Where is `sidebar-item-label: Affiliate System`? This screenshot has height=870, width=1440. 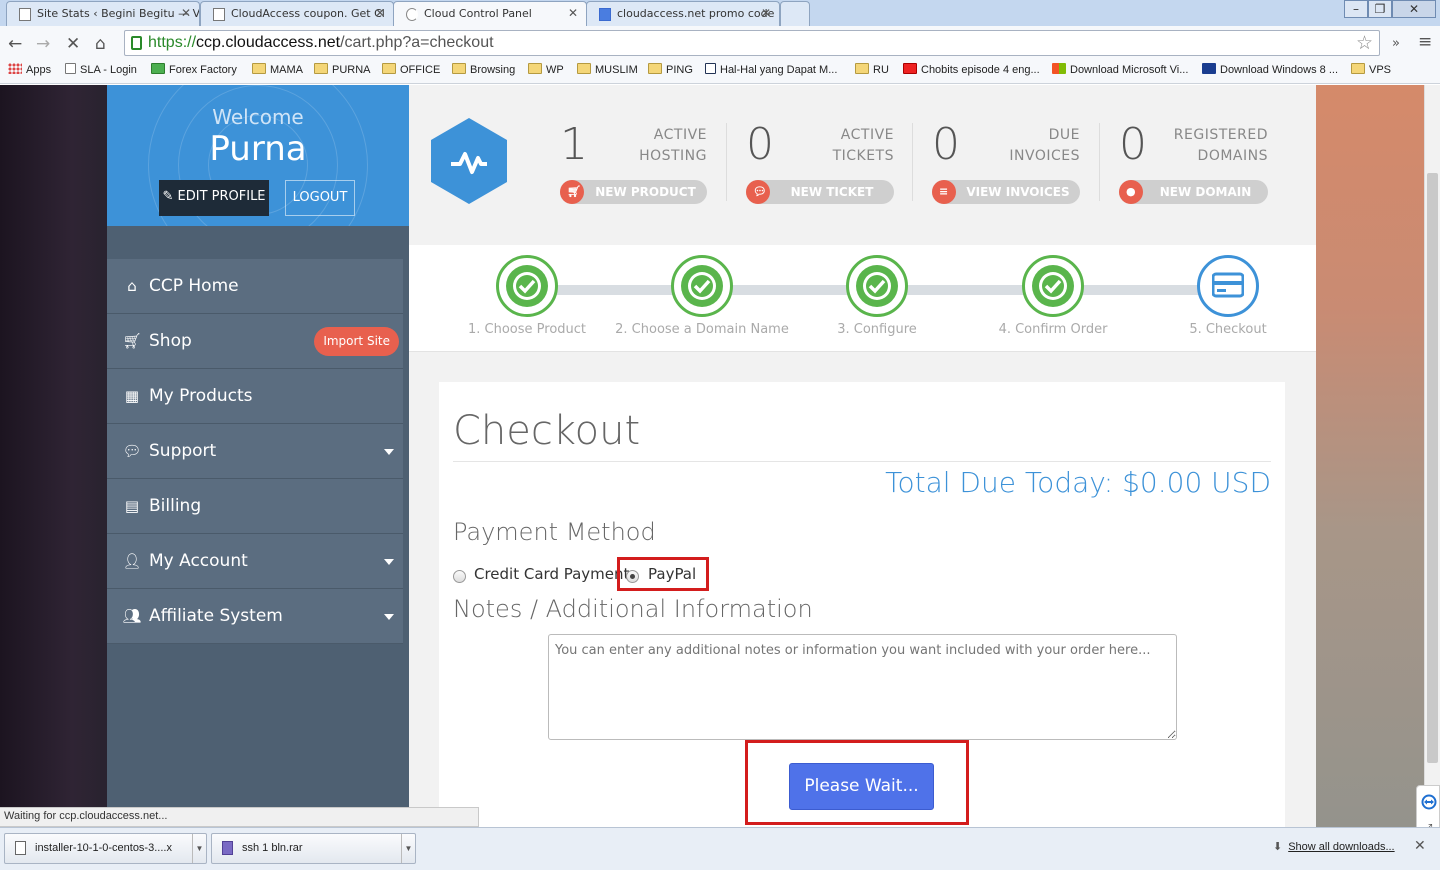
sidebar-item-label: Affiliate System is located at coordinates (216, 616).